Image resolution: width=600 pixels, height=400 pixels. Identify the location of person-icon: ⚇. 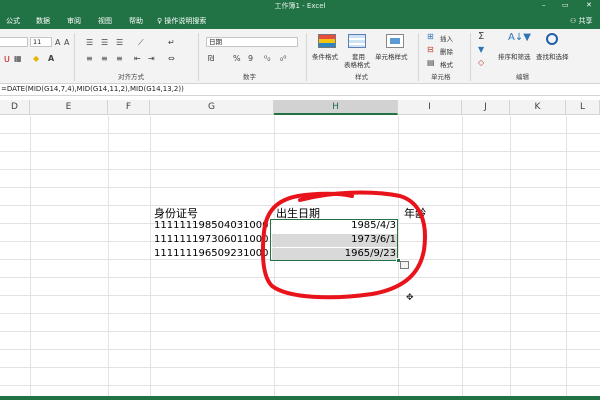
(573, 21).